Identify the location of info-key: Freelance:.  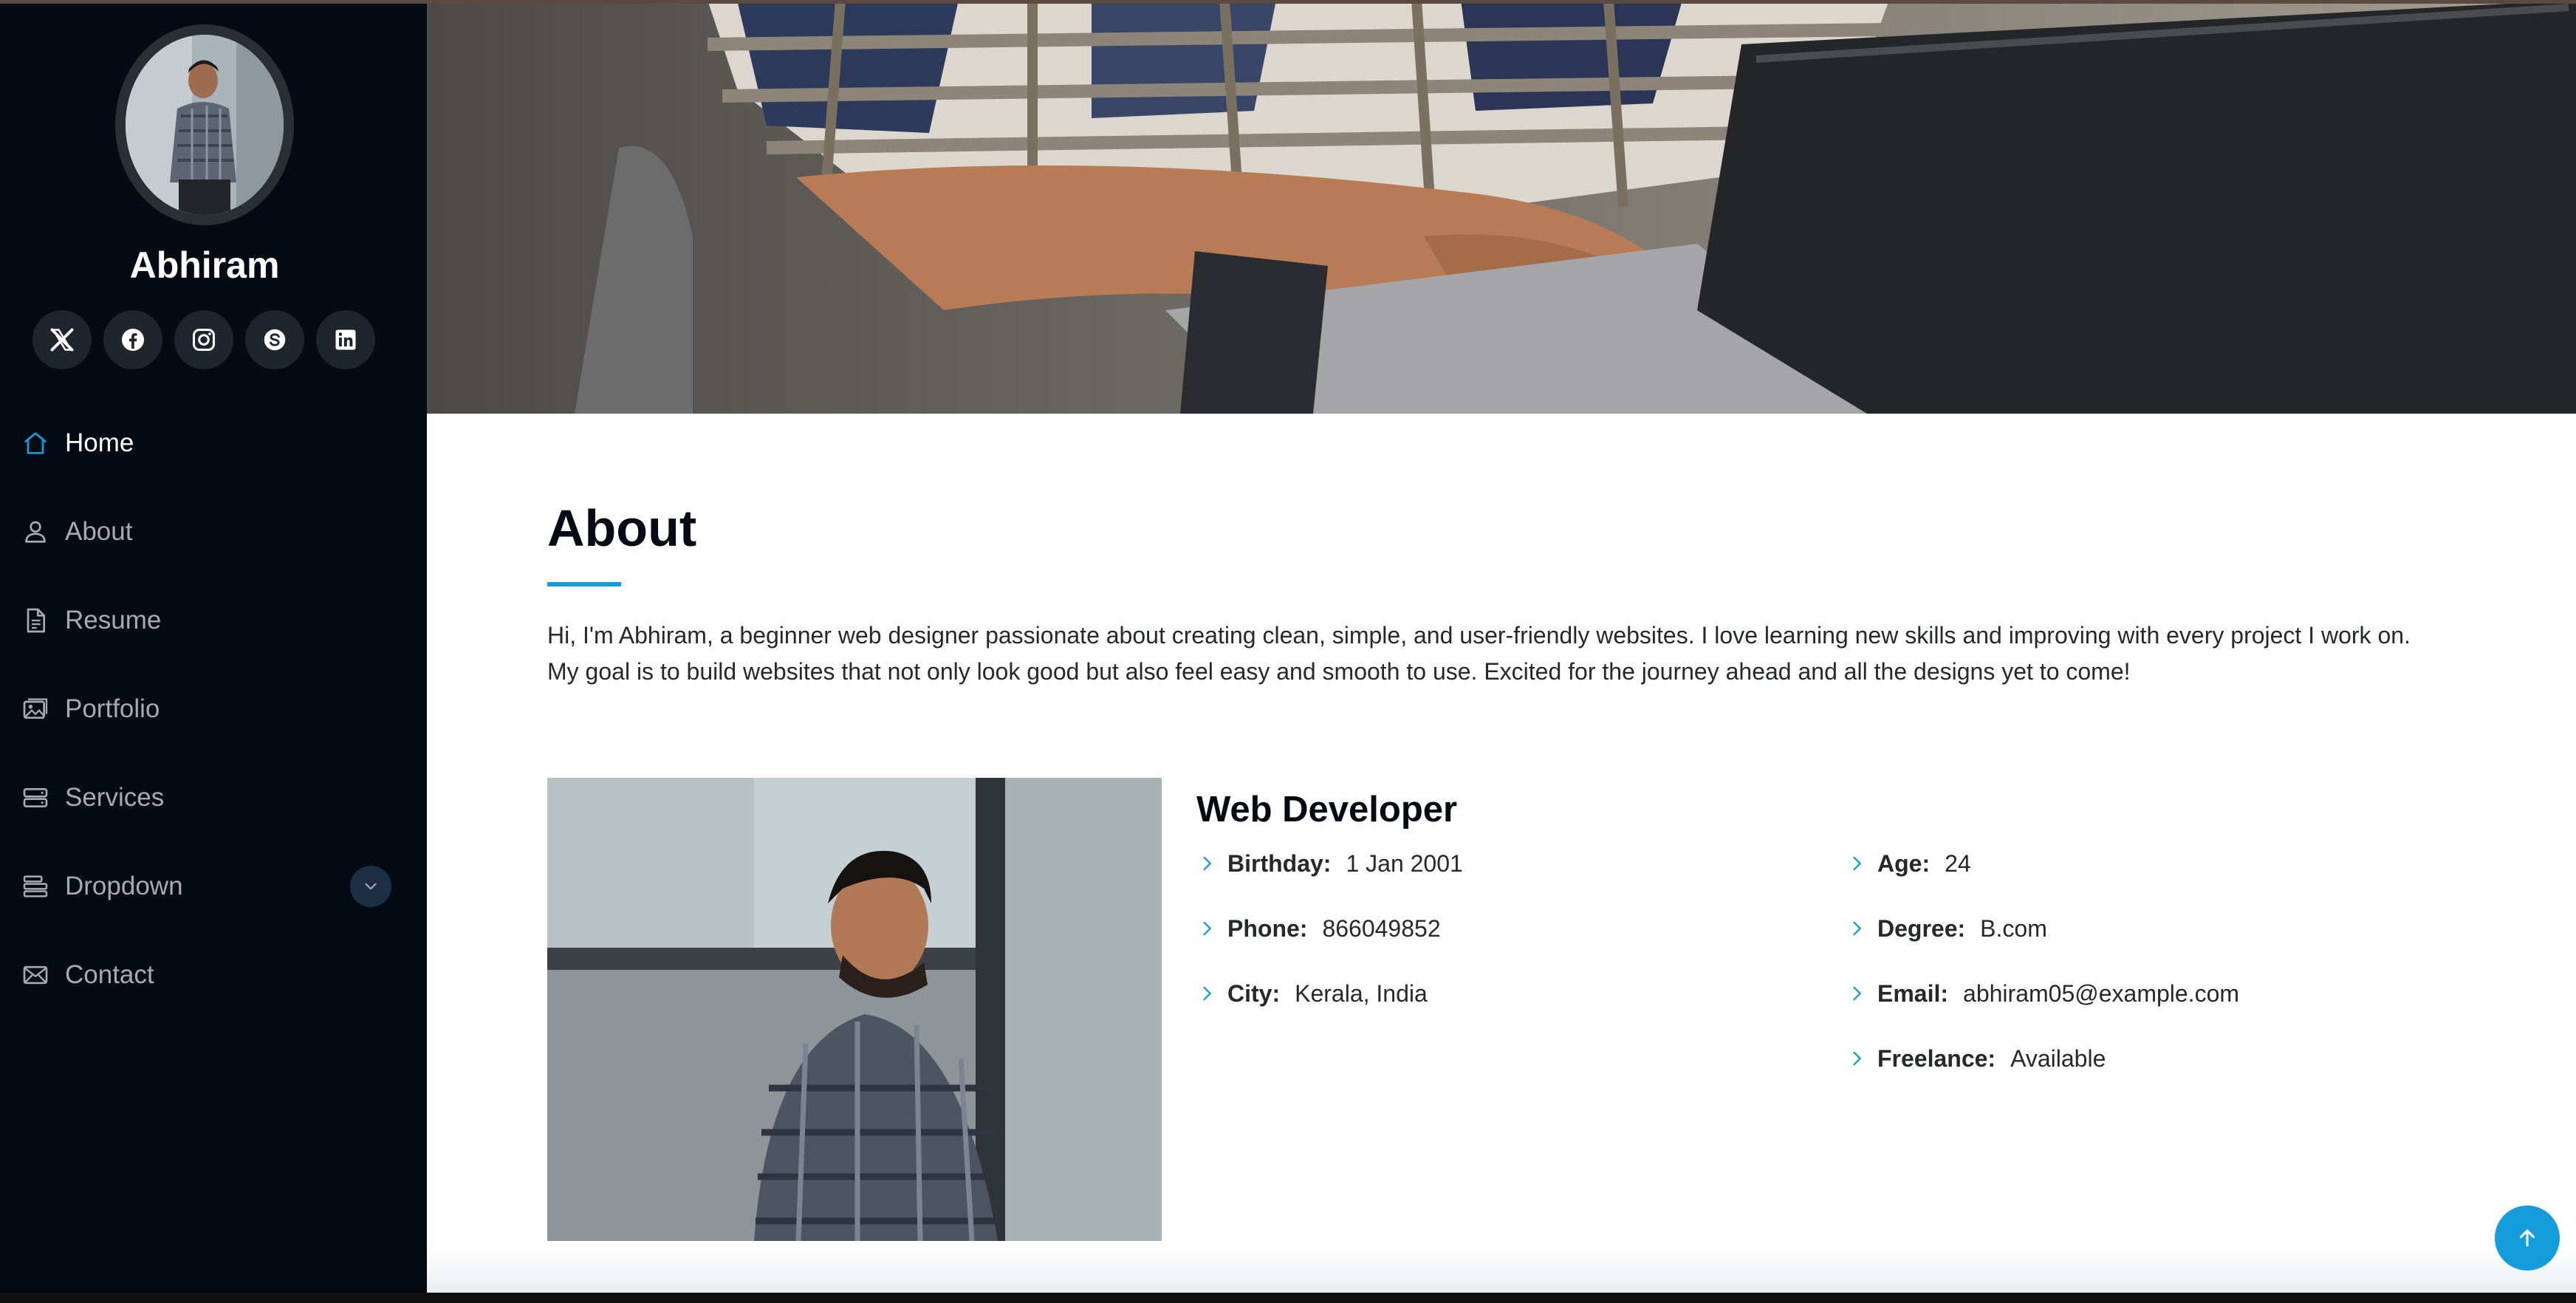
(1936, 1058).